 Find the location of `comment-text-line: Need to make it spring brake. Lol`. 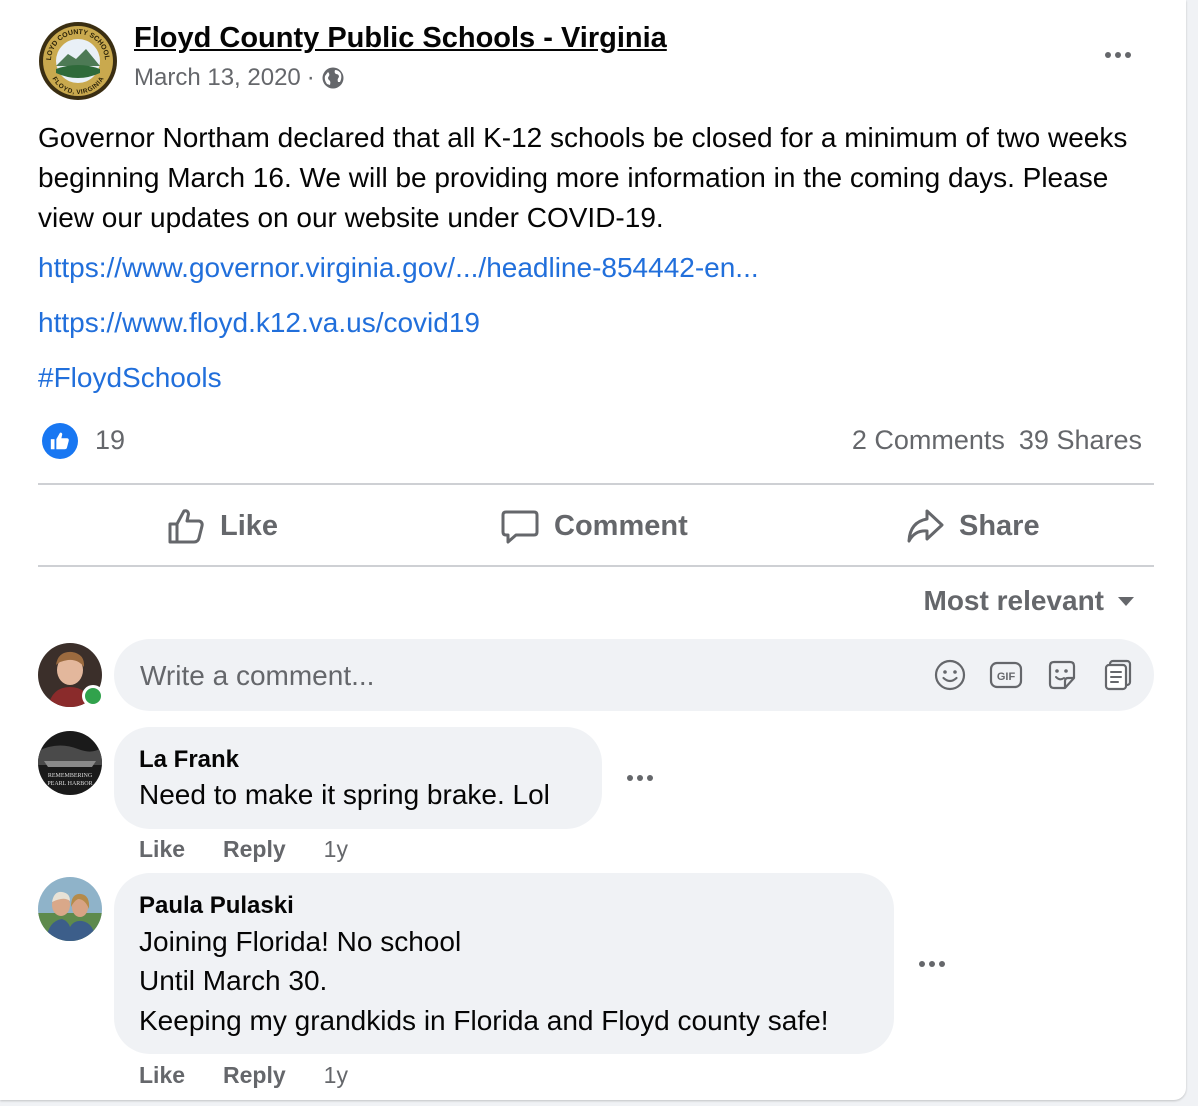

comment-text-line: Need to make it spring brake. Lol is located at coordinates (344, 794).